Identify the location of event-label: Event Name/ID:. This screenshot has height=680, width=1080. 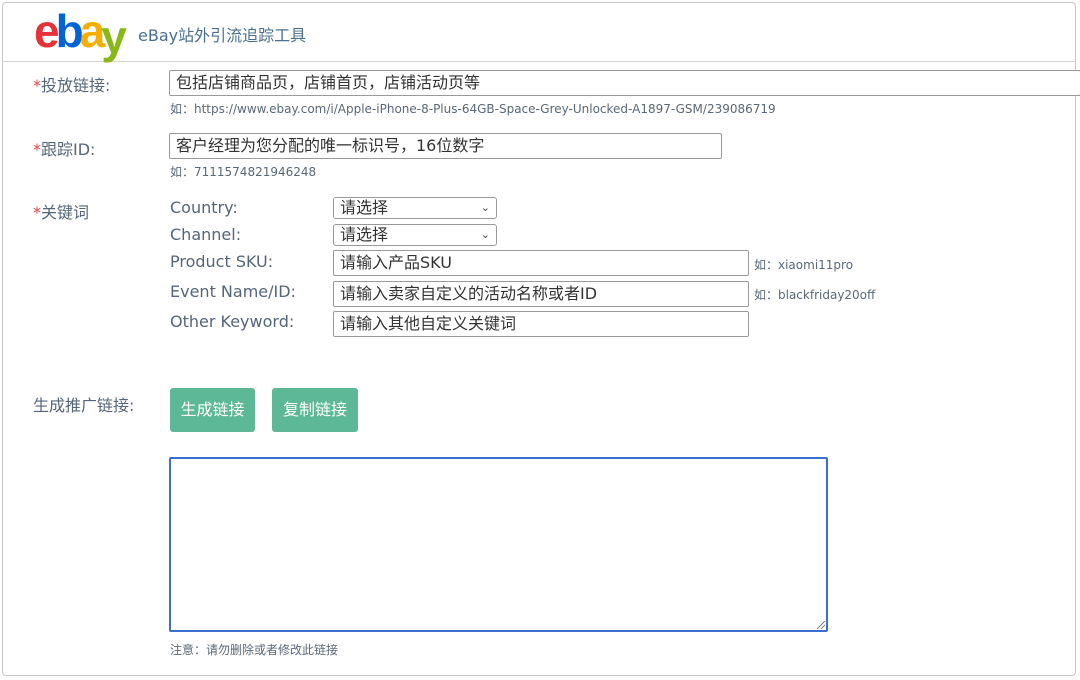
(233, 291).